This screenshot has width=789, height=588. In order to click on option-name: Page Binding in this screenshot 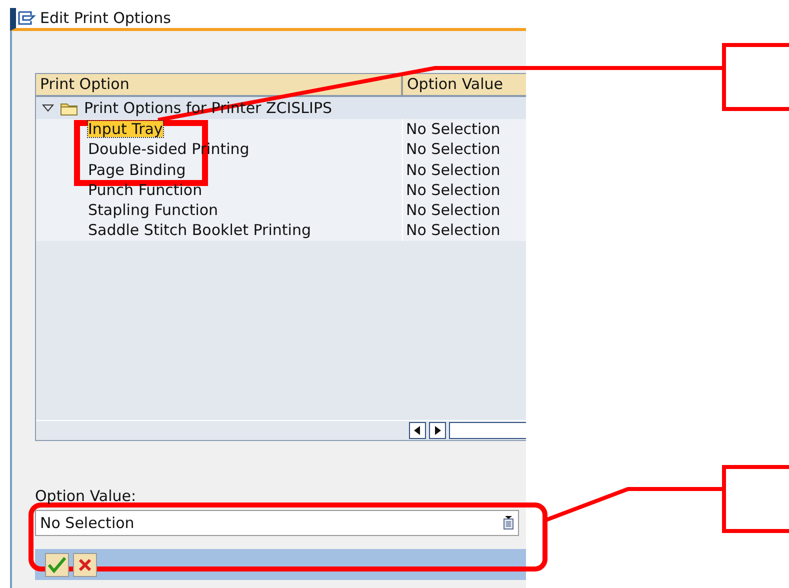, I will do `click(137, 169)`.